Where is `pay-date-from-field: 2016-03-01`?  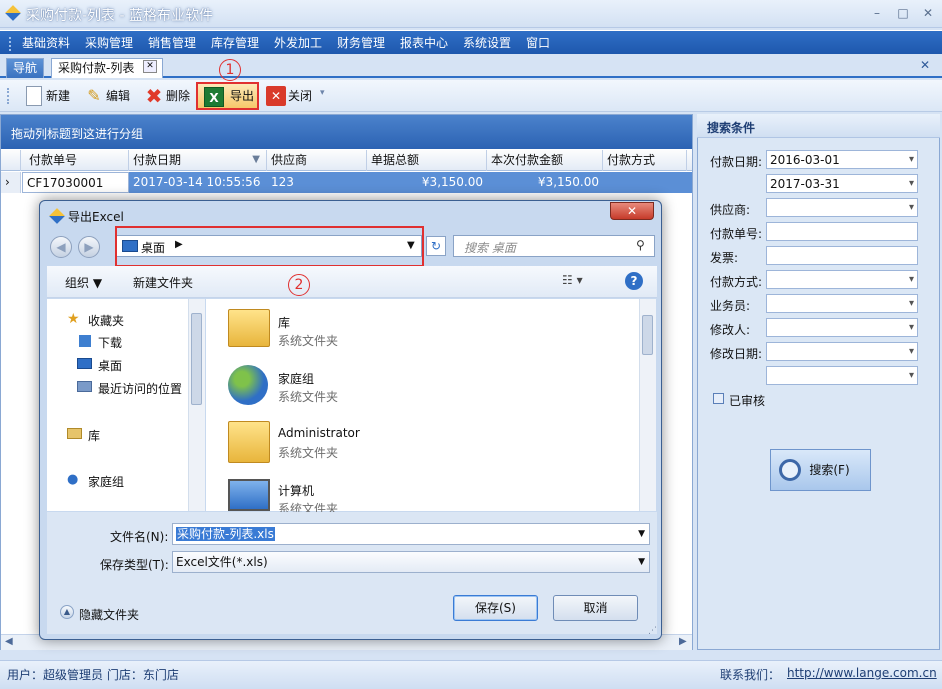 pay-date-from-field: 2016-03-01 is located at coordinates (842, 159).